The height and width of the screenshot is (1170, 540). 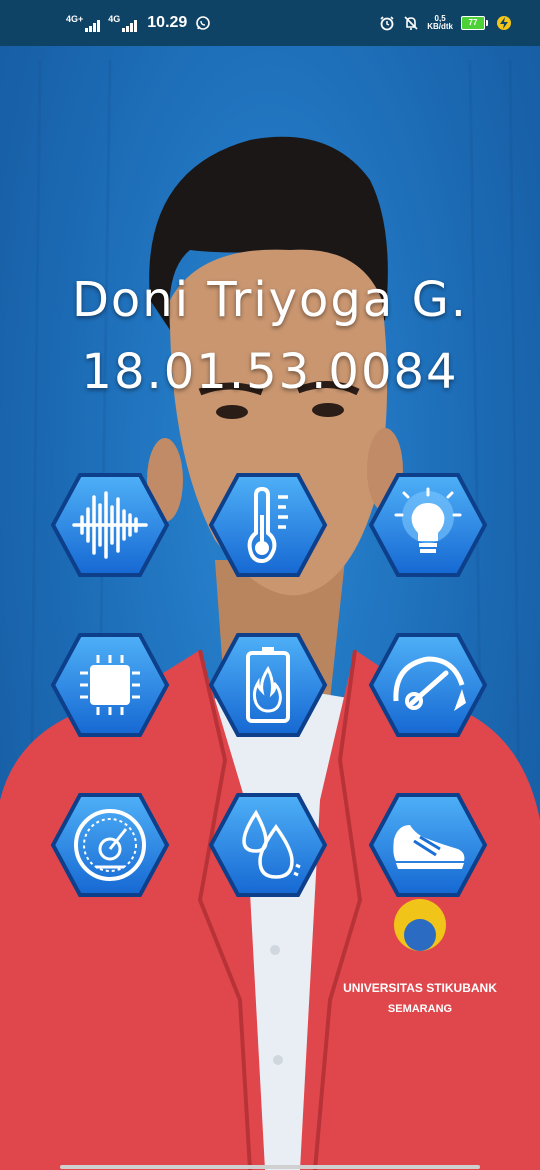 I want to click on sound-wave-icon, so click(x=110, y=525).